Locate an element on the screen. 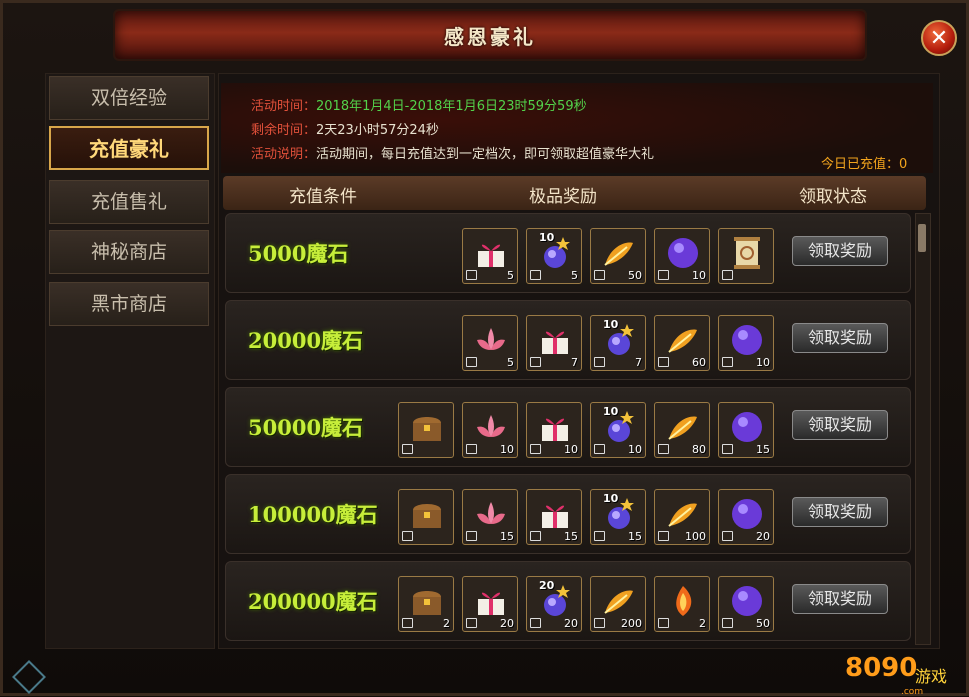 The width and height of the screenshot is (969, 697). reward-slot: 7 is located at coordinates (554, 343).